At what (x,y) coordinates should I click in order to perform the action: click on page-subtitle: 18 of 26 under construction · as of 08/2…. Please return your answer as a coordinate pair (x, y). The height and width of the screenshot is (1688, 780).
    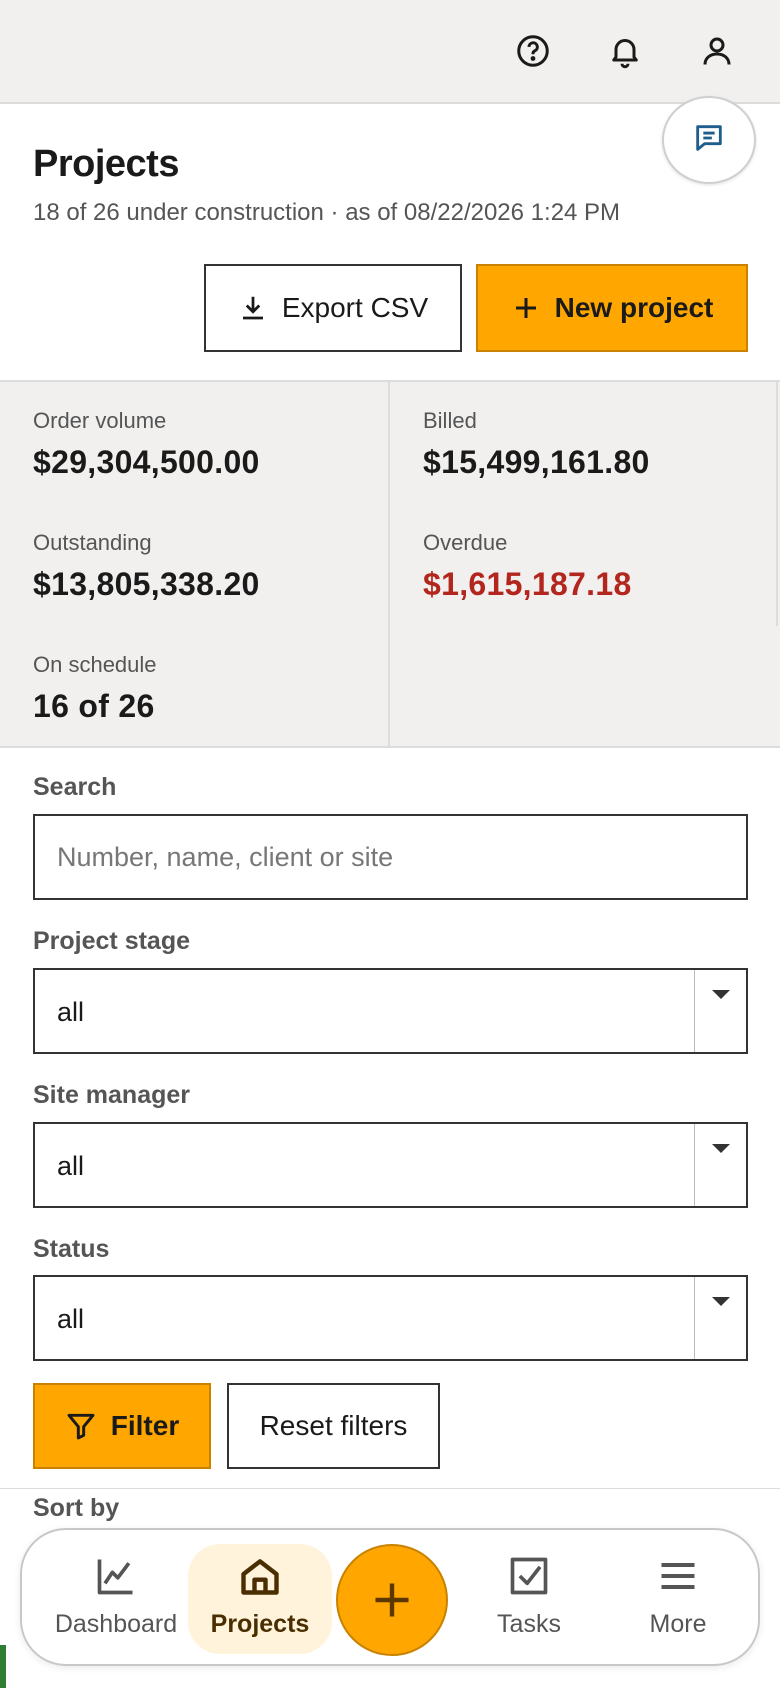
    Looking at the image, I should click on (327, 212).